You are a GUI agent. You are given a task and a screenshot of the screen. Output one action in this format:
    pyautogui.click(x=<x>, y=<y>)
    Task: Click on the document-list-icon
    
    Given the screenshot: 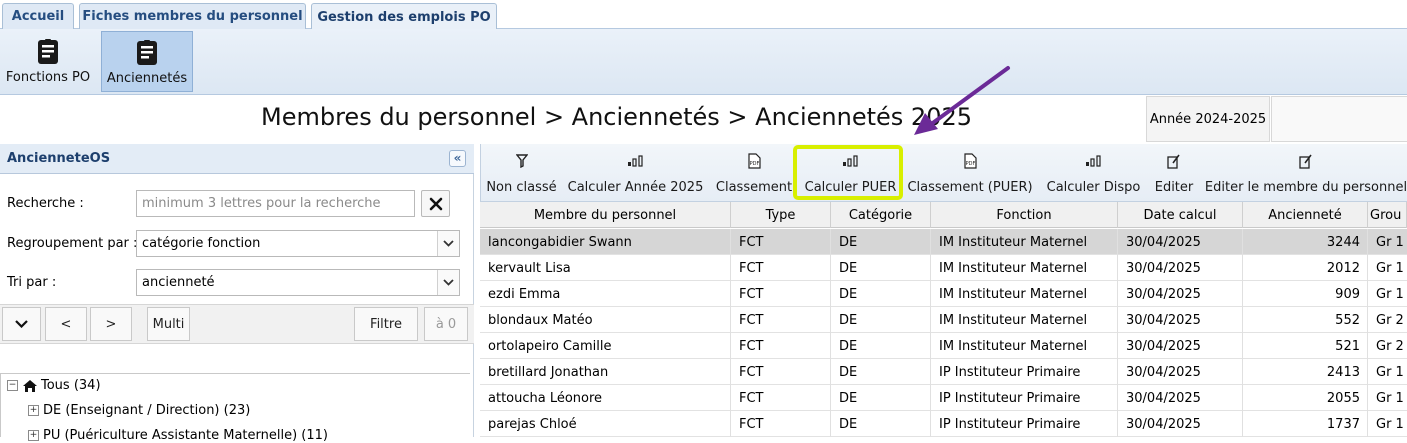 What is the action you would take?
    pyautogui.click(x=147, y=53)
    